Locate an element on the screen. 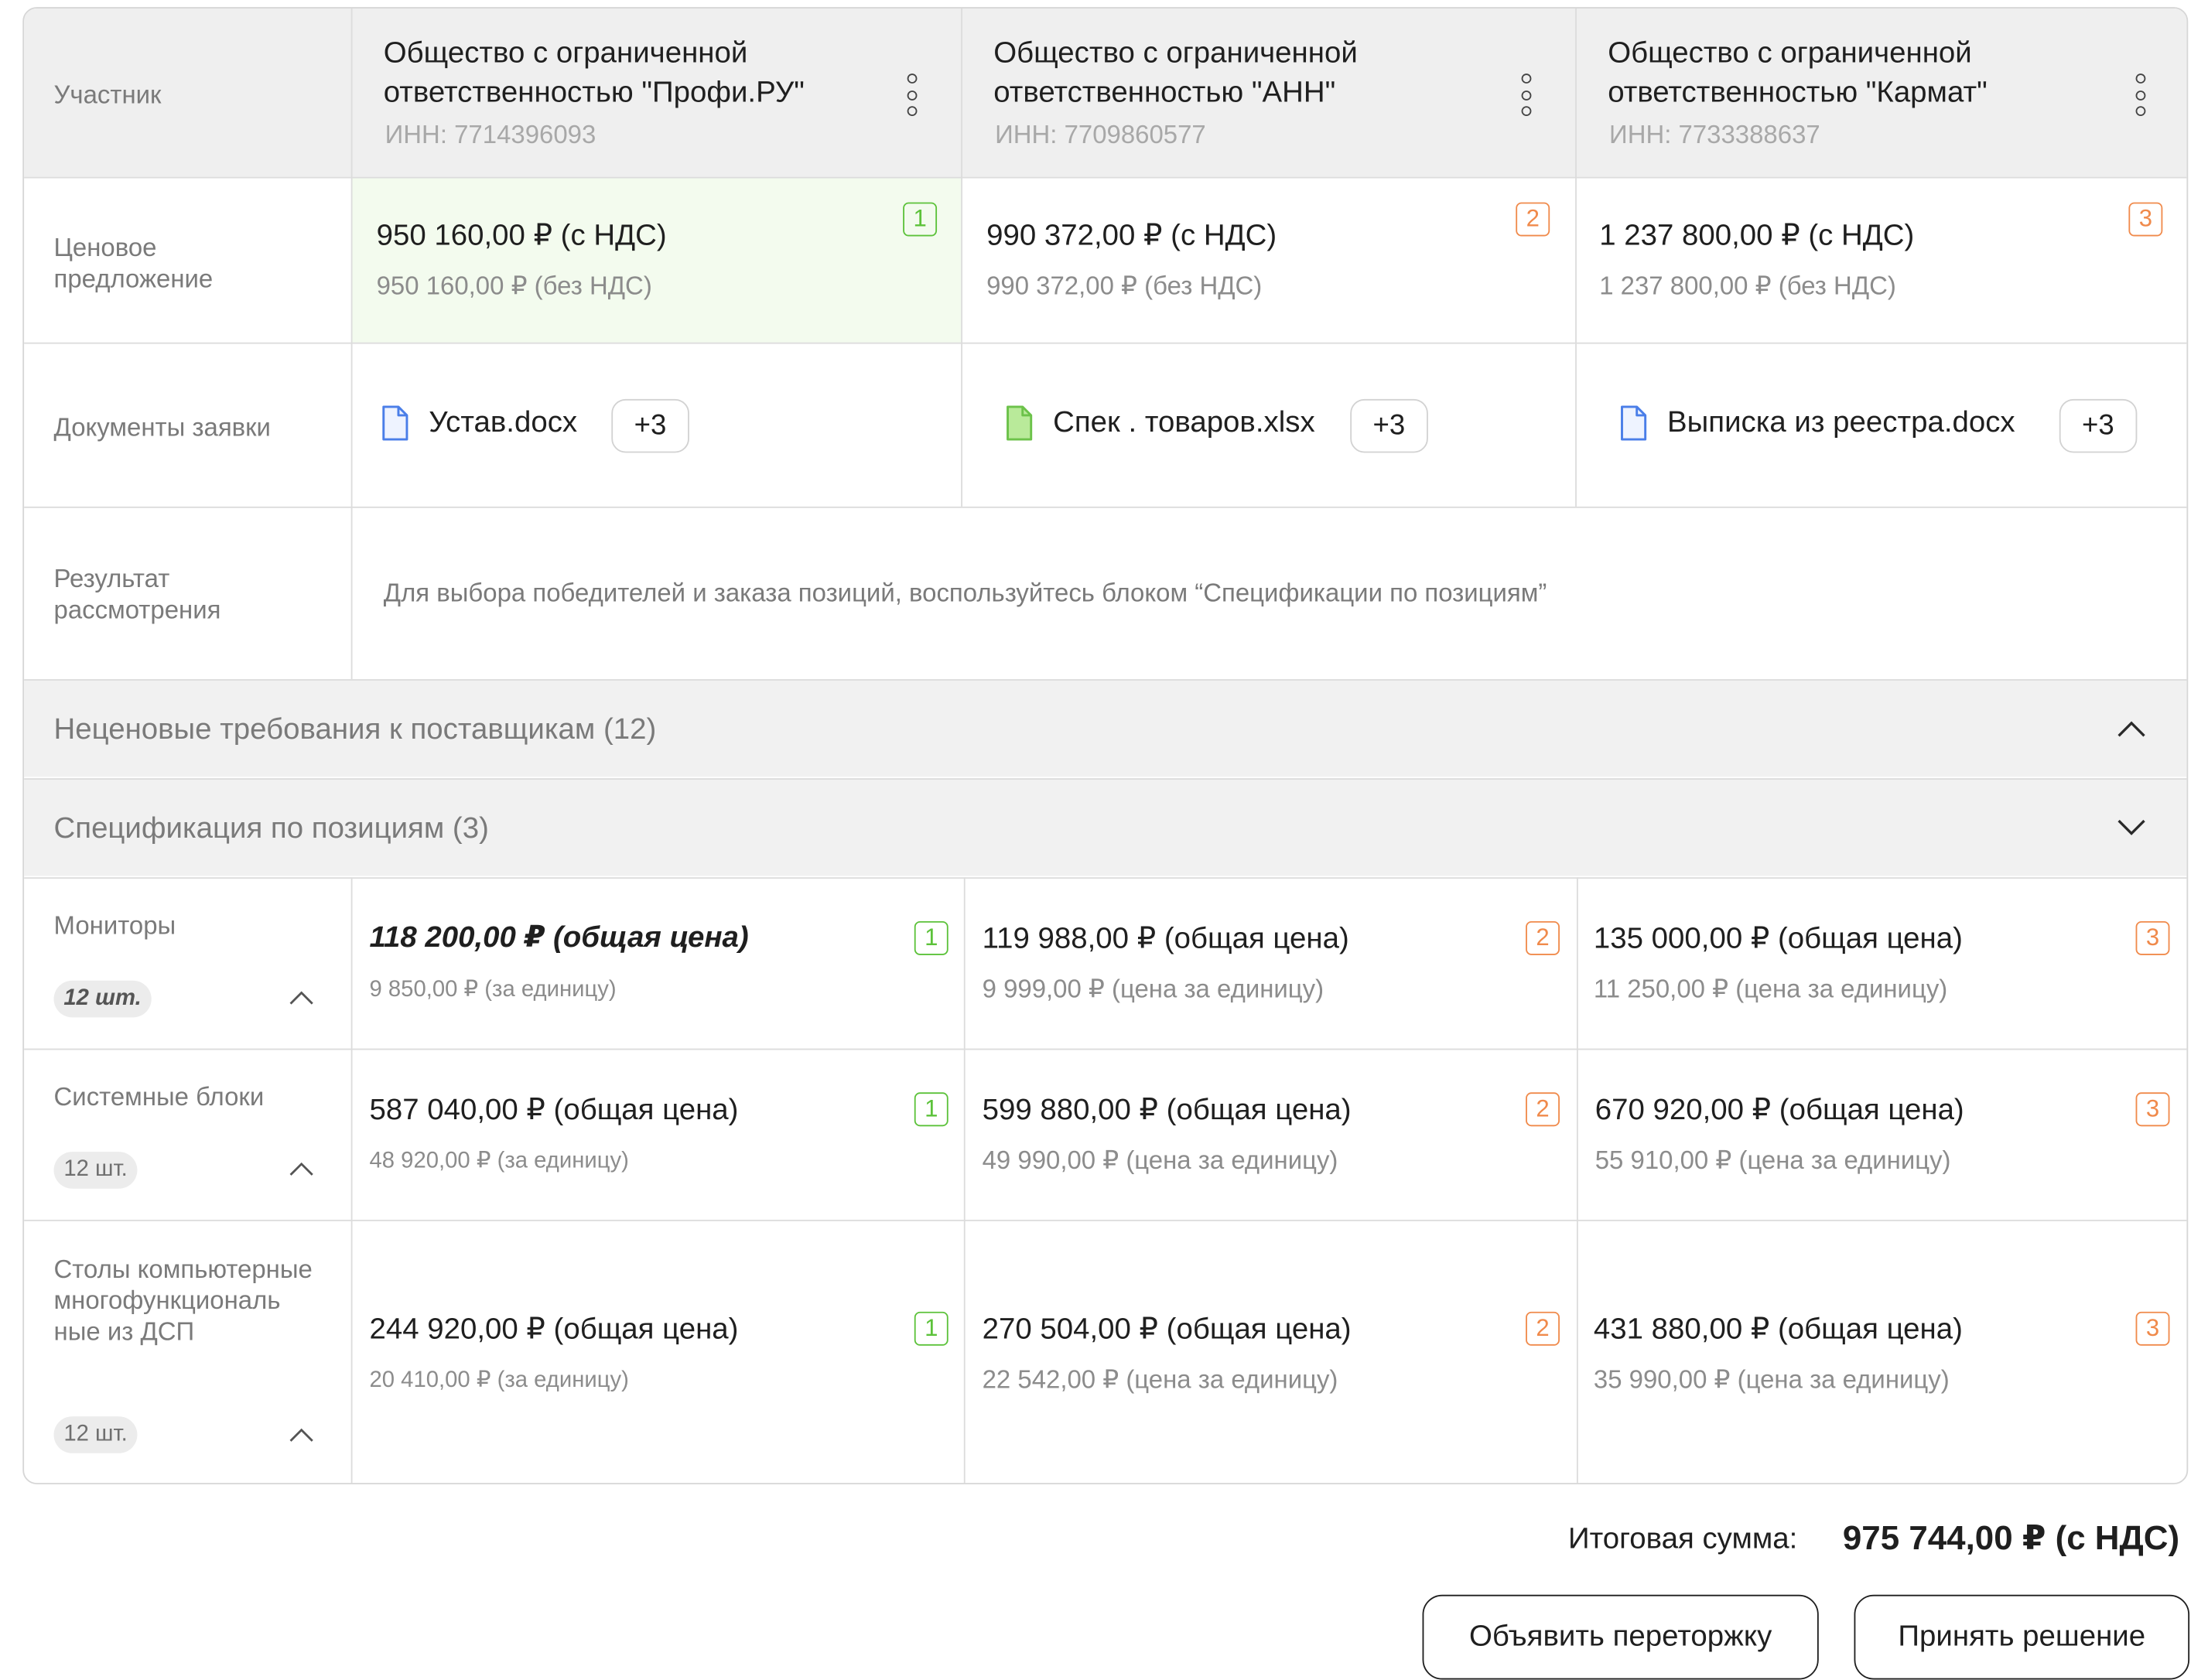 The image size is (2208, 1680). position-name: Мониторы is located at coordinates (114, 926).